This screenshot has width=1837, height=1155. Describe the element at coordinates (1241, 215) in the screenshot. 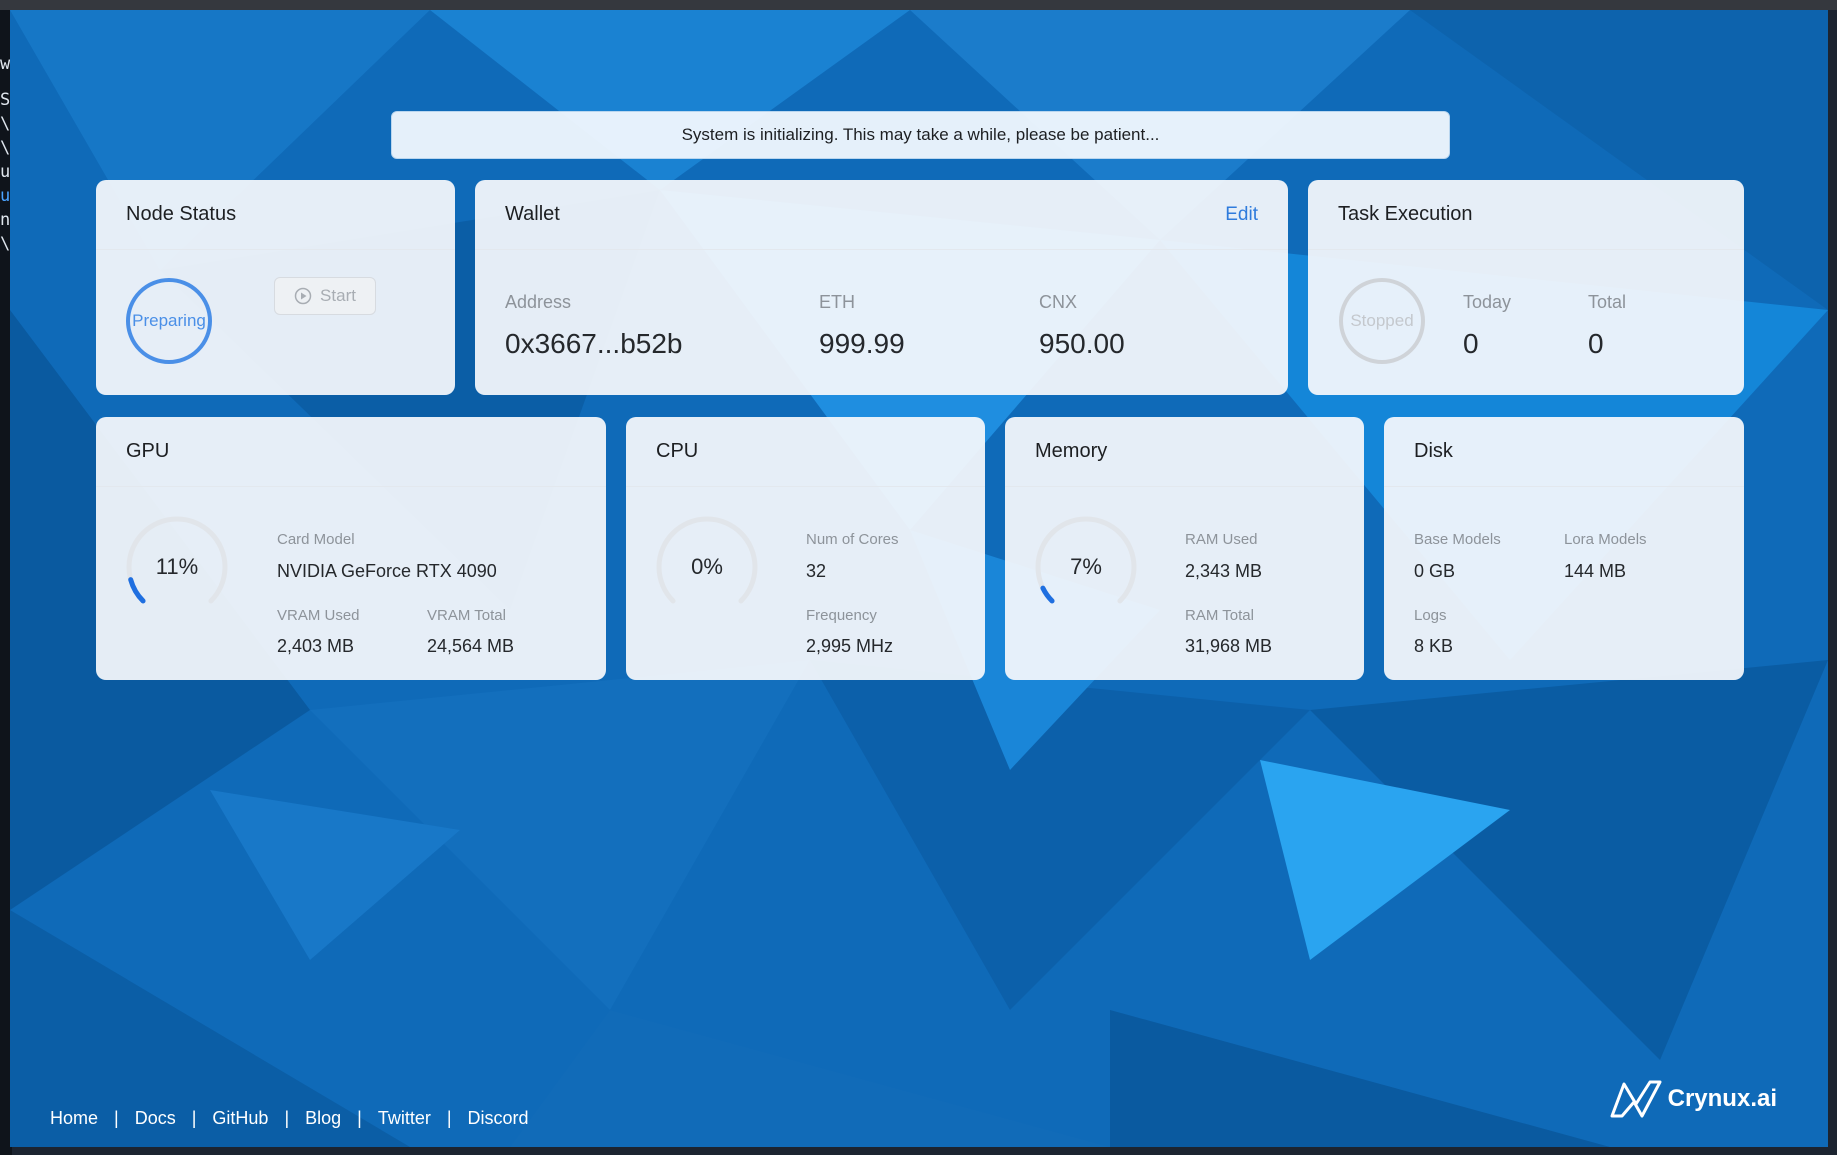

I see `edit-wallet-link: Edit` at that location.